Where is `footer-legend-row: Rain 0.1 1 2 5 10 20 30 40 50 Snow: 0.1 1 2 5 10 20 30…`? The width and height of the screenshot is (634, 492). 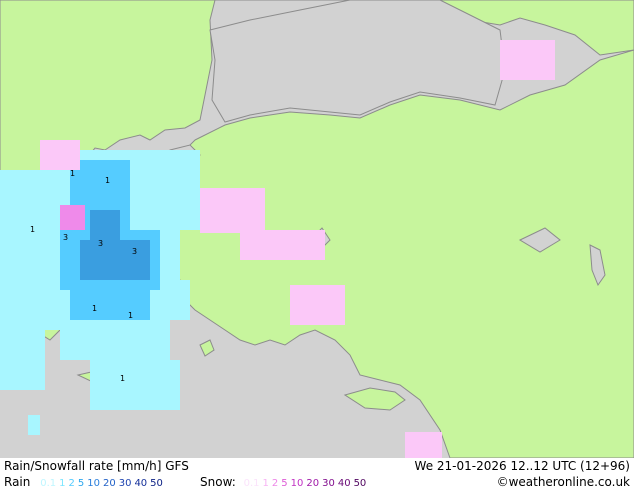
footer-legend-row: Rain 0.1 1 2 5 10 20 30 40 50 Snow: 0.1 1 2 5 10 20 30… is located at coordinates (317, 482).